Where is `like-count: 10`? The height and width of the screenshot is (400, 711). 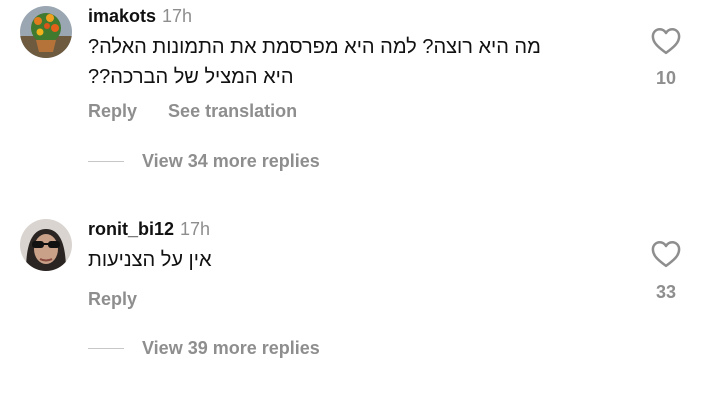
like-count: 10 is located at coordinates (666, 78).